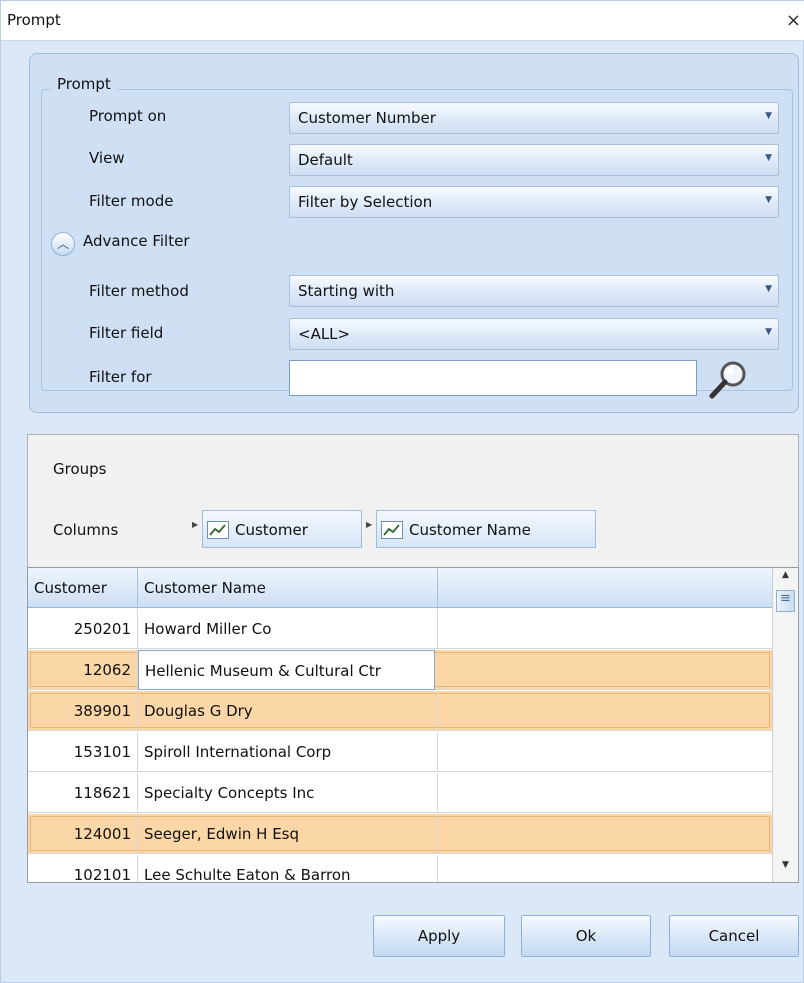 This screenshot has height=983, width=804. What do you see at coordinates (785, 870) in the screenshot?
I see `scroll-down-icon: ▼` at bounding box center [785, 870].